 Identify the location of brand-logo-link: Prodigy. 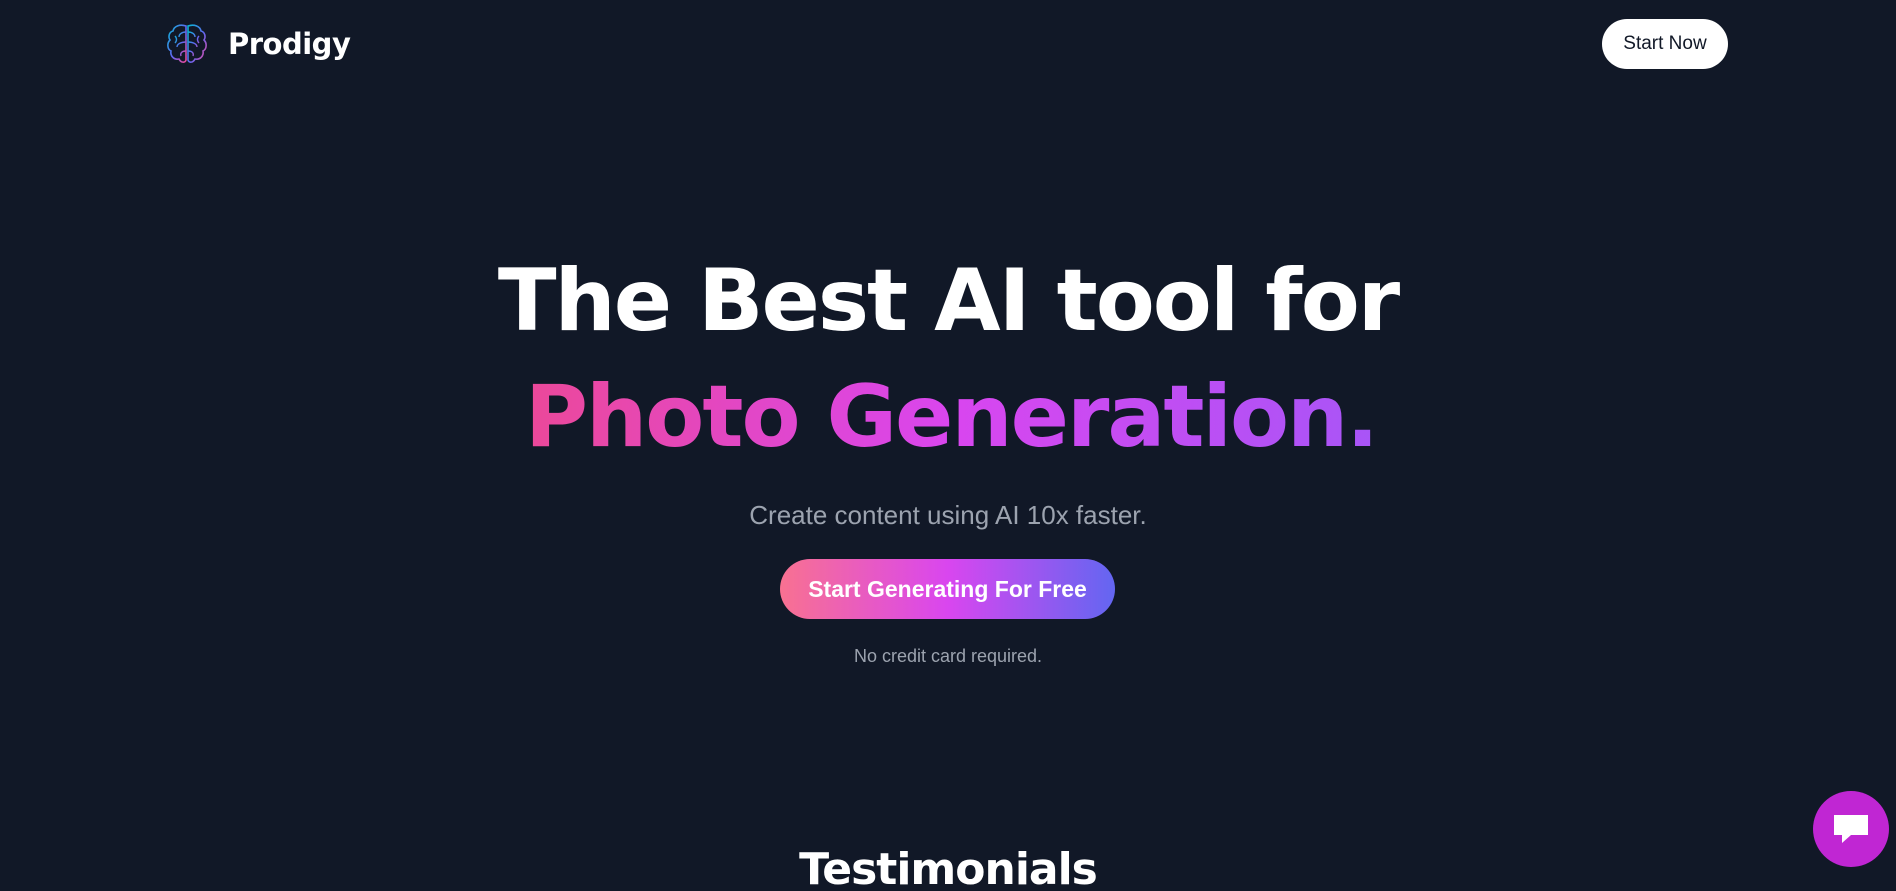
(258, 44).